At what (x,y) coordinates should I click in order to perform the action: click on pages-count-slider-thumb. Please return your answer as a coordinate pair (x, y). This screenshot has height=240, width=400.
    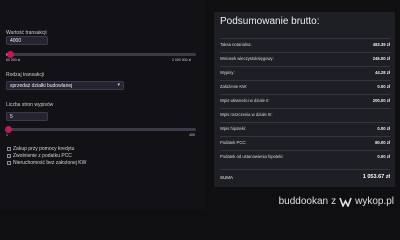
    Looking at the image, I should click on (8, 129).